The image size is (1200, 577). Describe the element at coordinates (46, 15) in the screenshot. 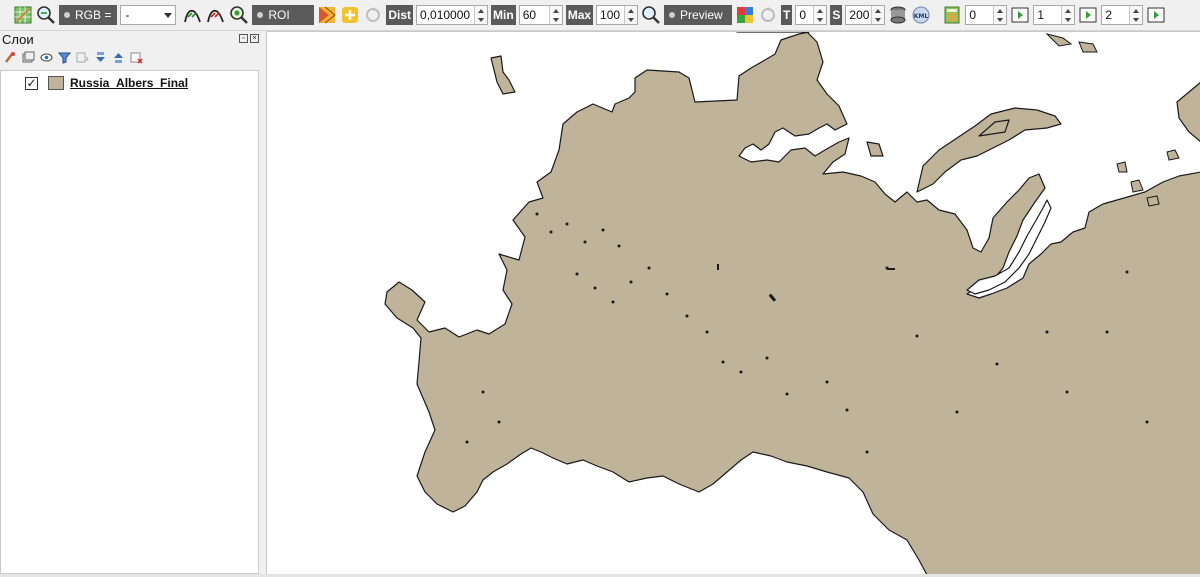

I see `zoom-search-icon` at that location.